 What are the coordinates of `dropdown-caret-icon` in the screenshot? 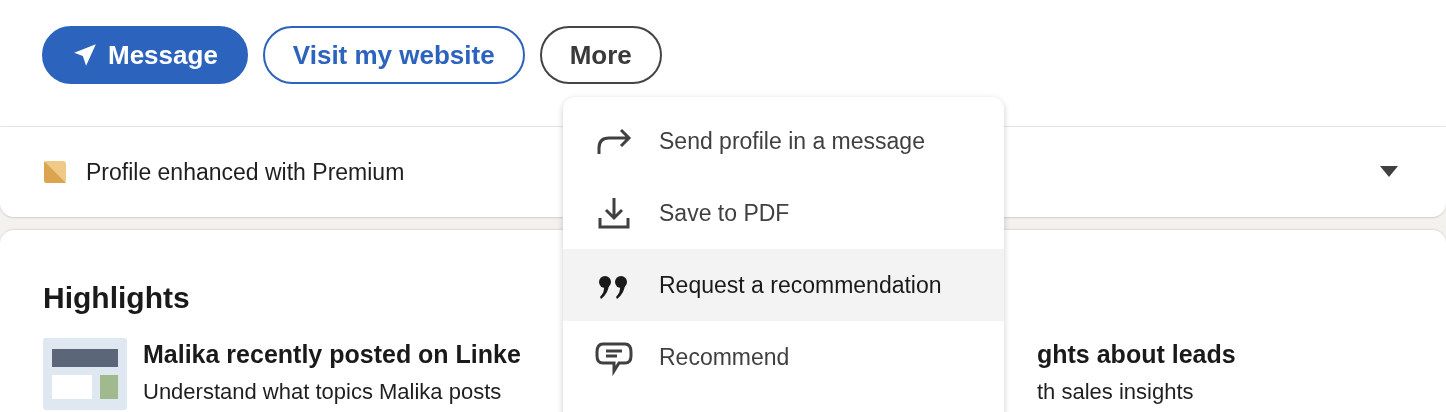 It's located at (1389, 172).